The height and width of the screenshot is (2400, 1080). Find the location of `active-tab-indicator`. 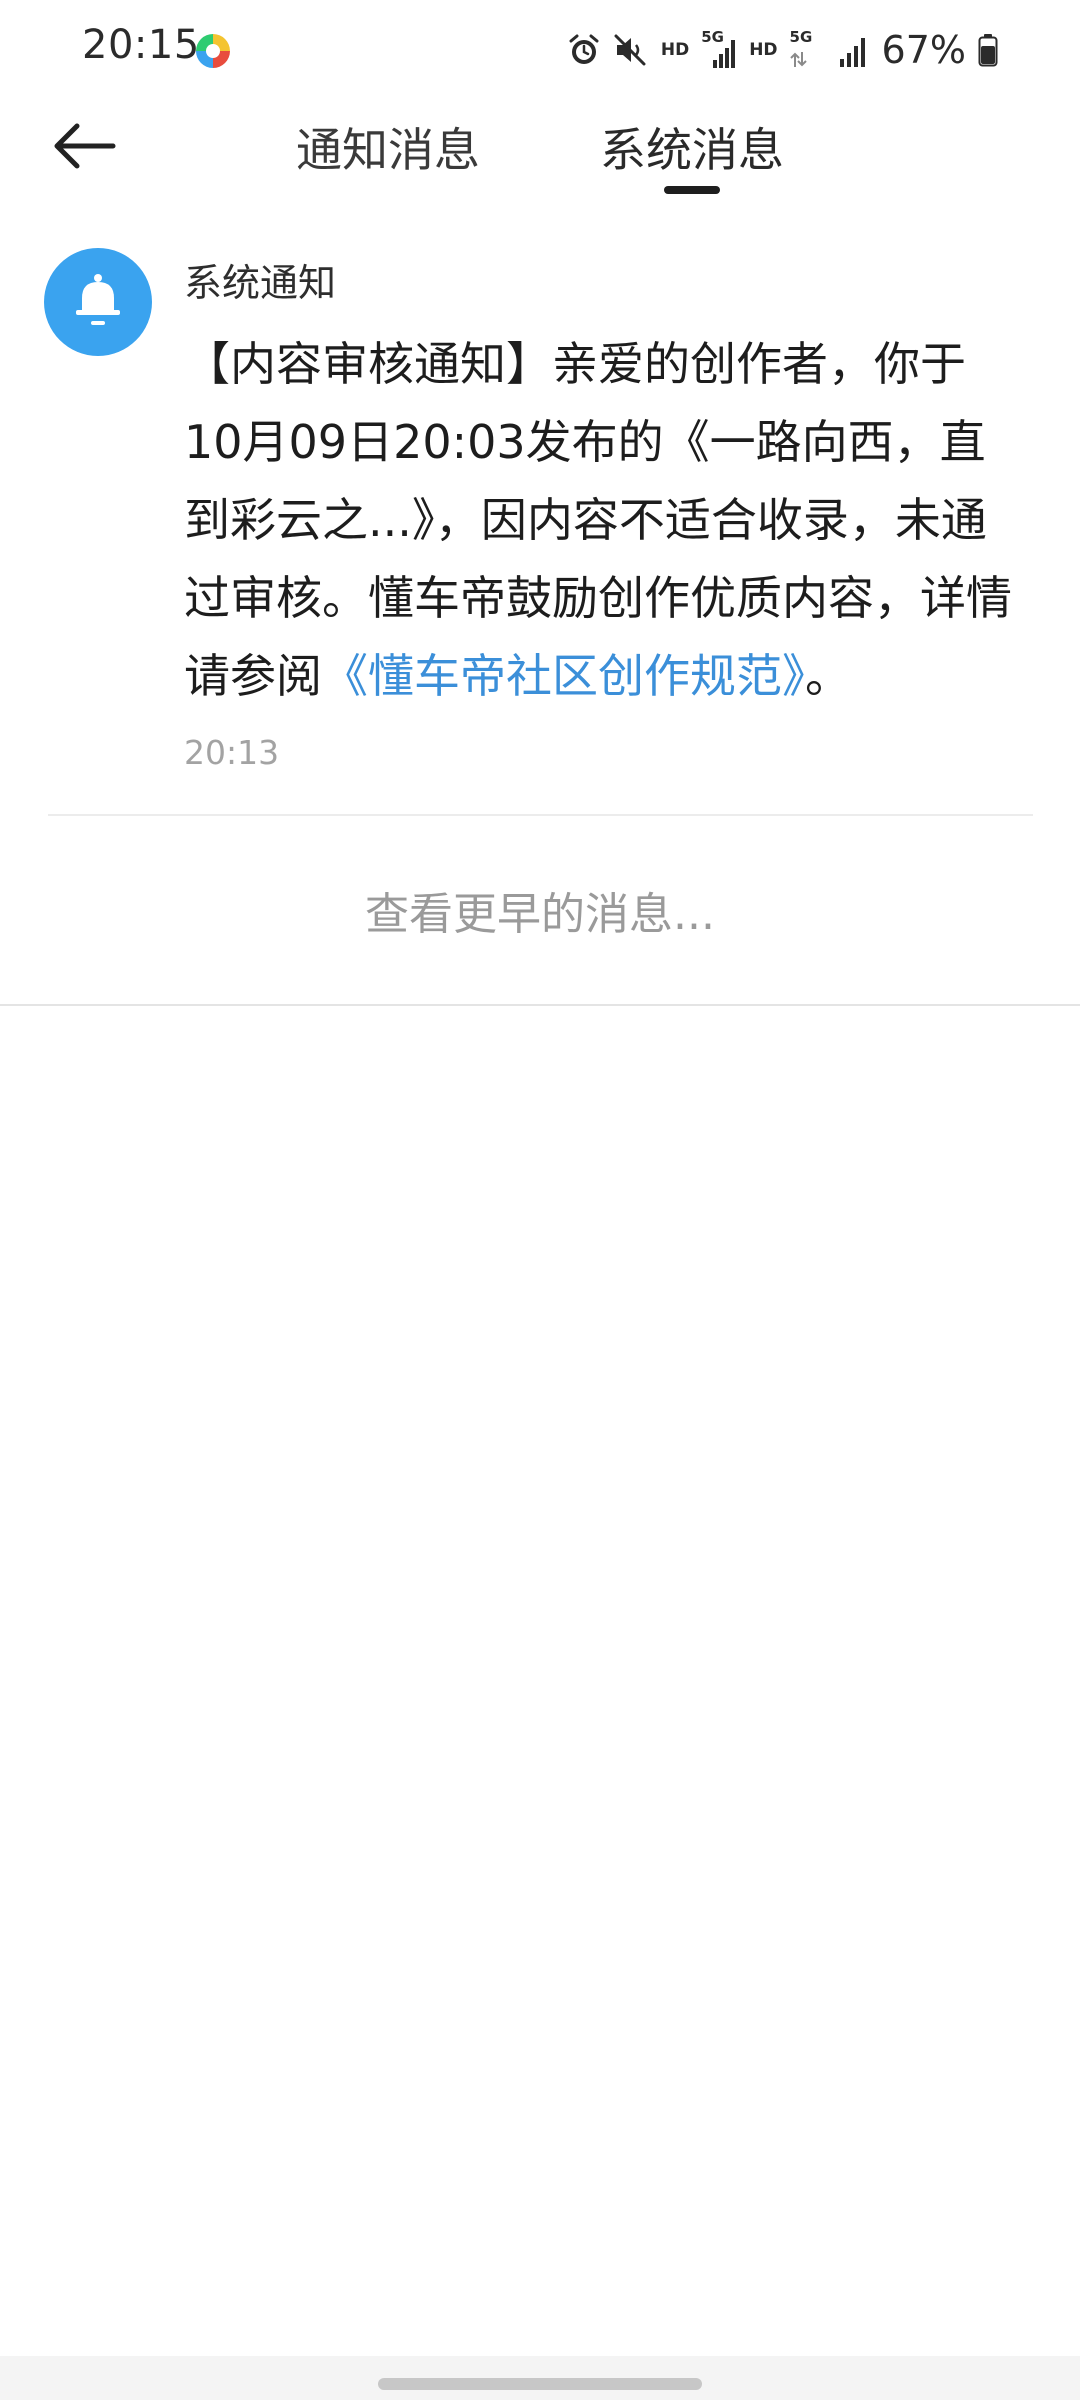

active-tab-indicator is located at coordinates (692, 190).